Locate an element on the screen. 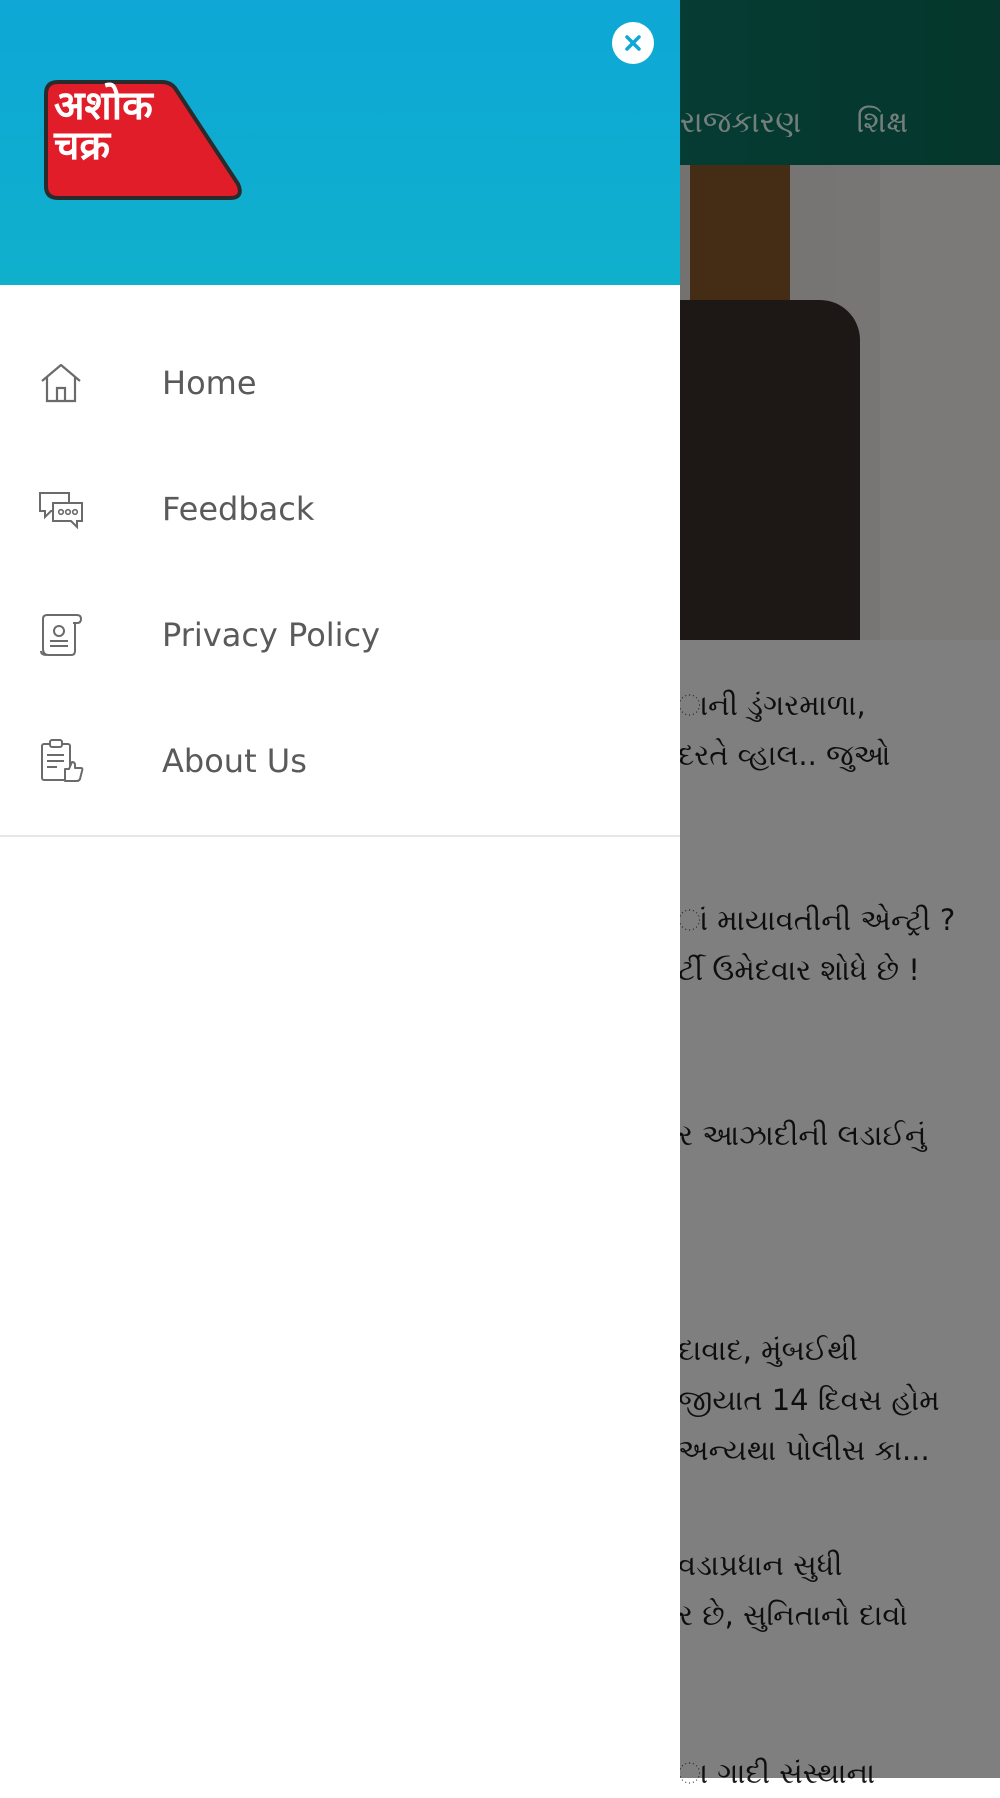 The width and height of the screenshot is (1000, 1798). menu-label-about-us: About Us is located at coordinates (234, 761).